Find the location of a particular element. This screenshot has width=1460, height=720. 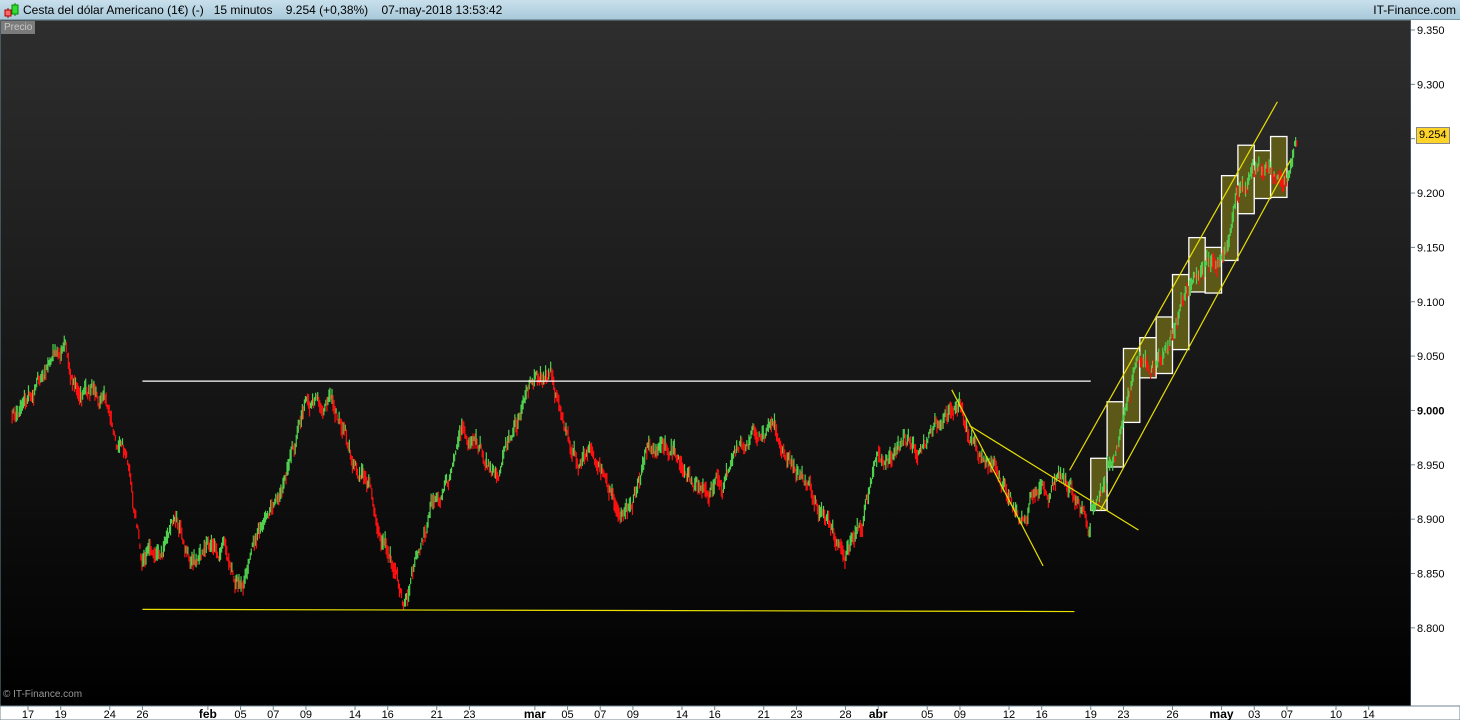

y-tick-label: 8.950 is located at coordinates (1431, 466).